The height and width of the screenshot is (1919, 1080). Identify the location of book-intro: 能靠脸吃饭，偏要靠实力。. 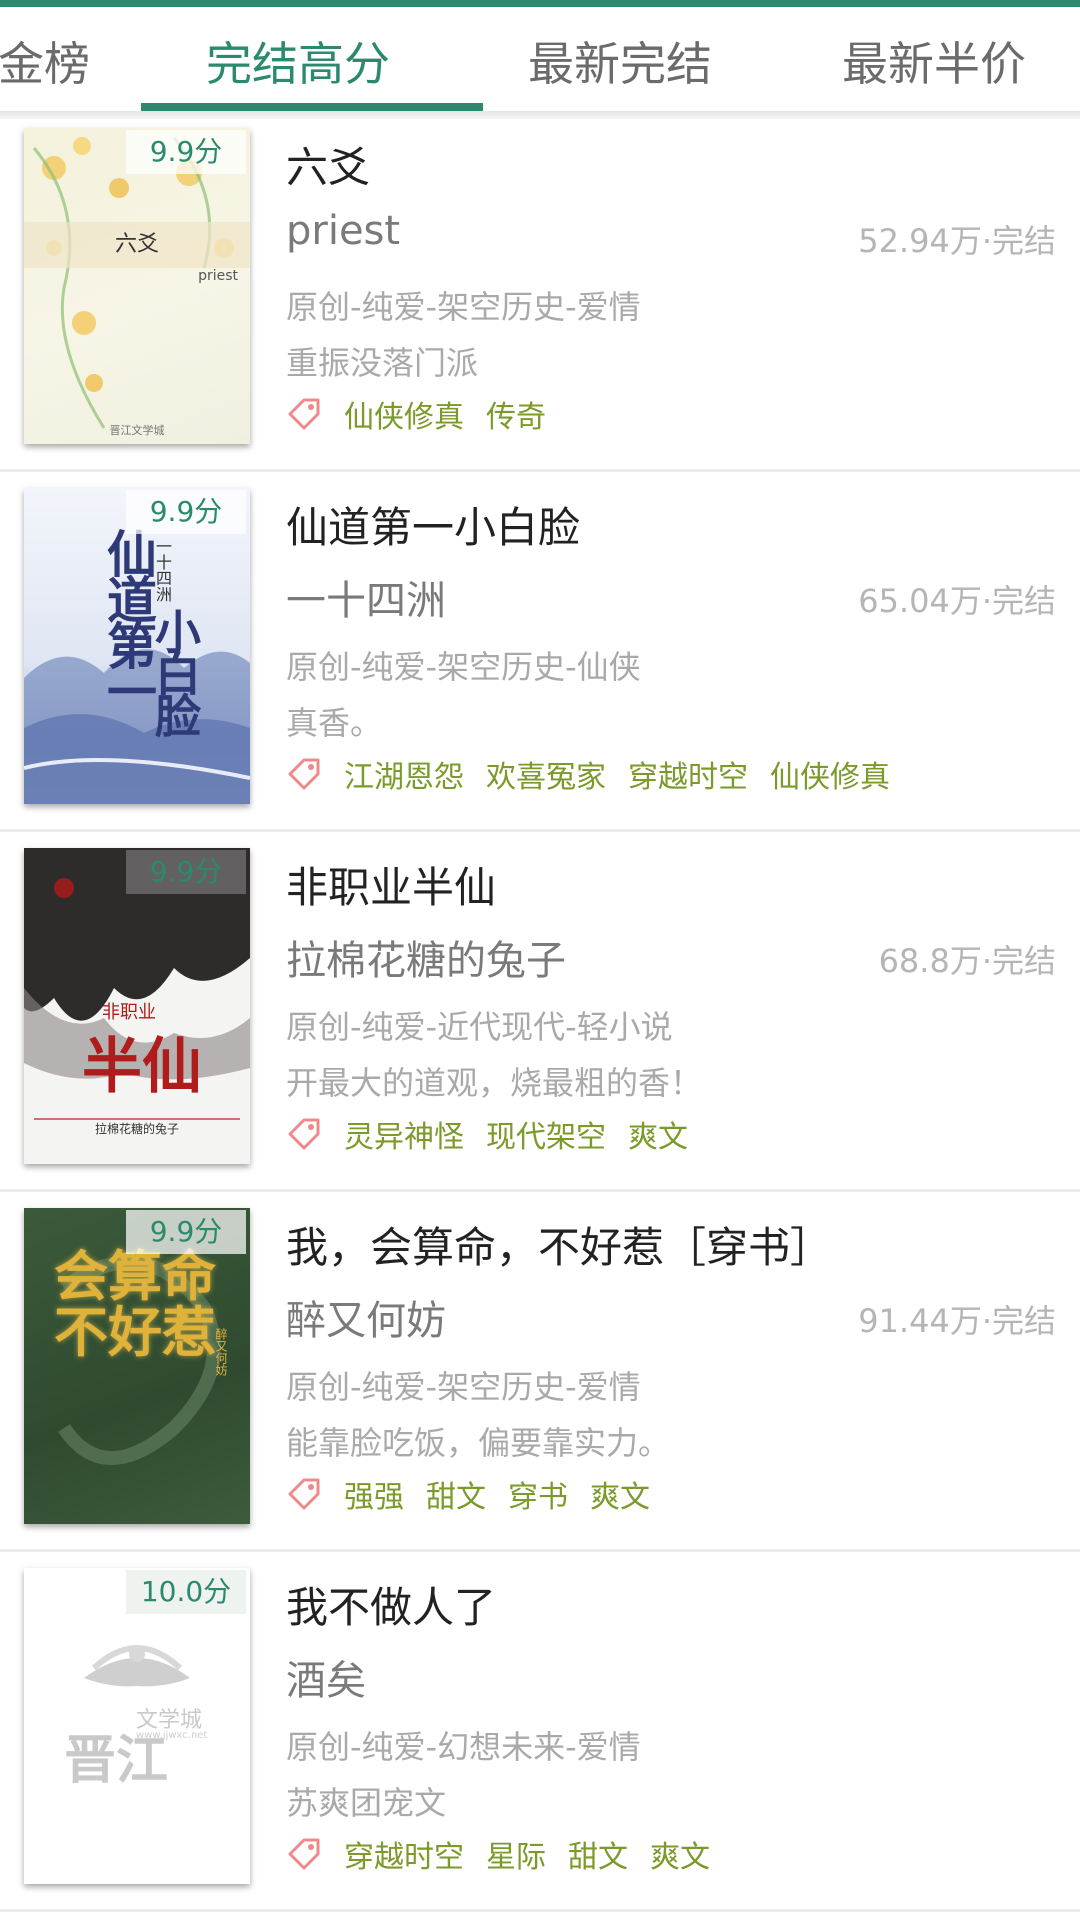
(478, 1443).